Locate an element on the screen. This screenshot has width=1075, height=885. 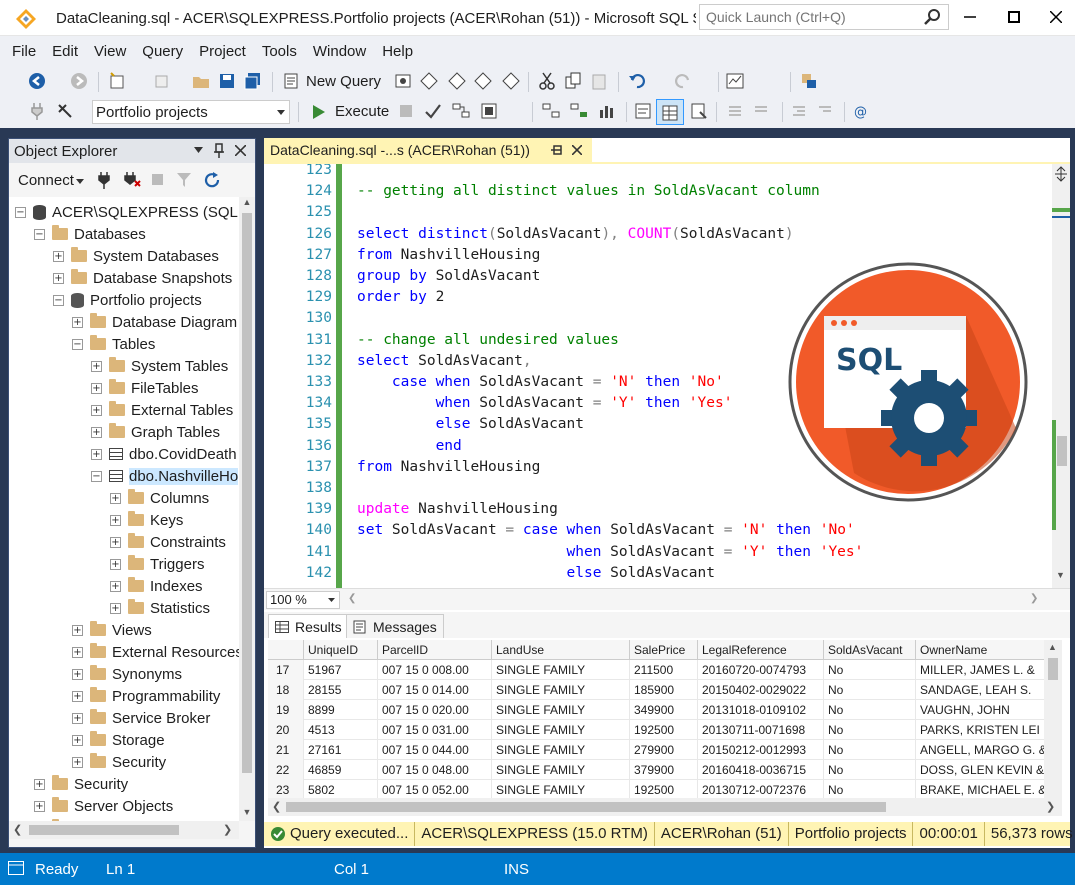
column-header: LandUse is located at coordinates (561, 650).